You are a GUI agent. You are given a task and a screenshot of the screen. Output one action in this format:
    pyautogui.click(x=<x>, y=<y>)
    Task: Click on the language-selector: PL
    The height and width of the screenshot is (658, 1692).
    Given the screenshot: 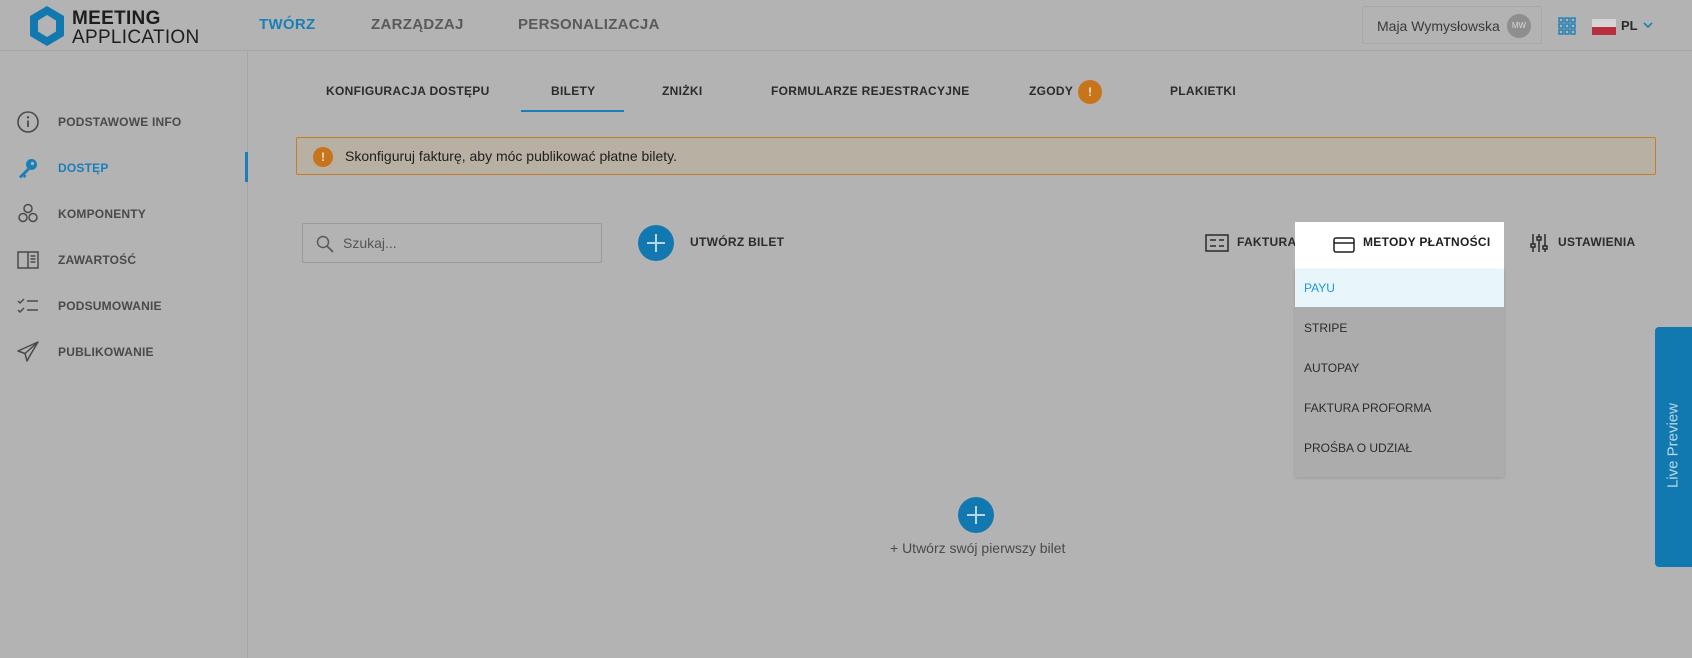 What is the action you would take?
    pyautogui.click(x=1629, y=25)
    